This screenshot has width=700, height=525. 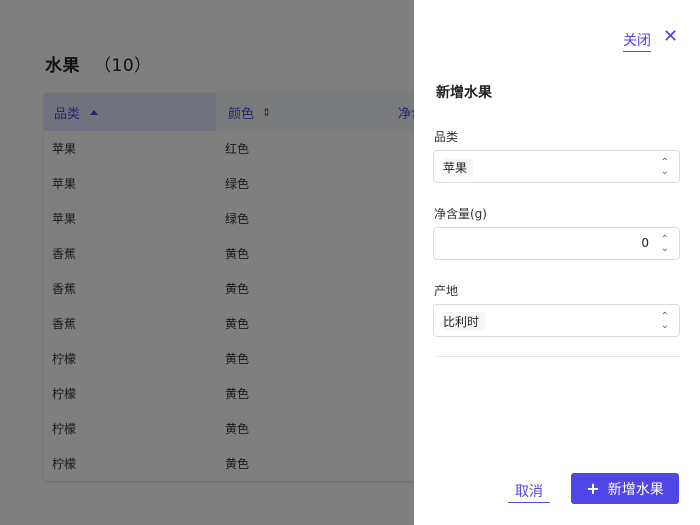 What do you see at coordinates (446, 137) in the screenshot?
I see `category-label: 品类` at bounding box center [446, 137].